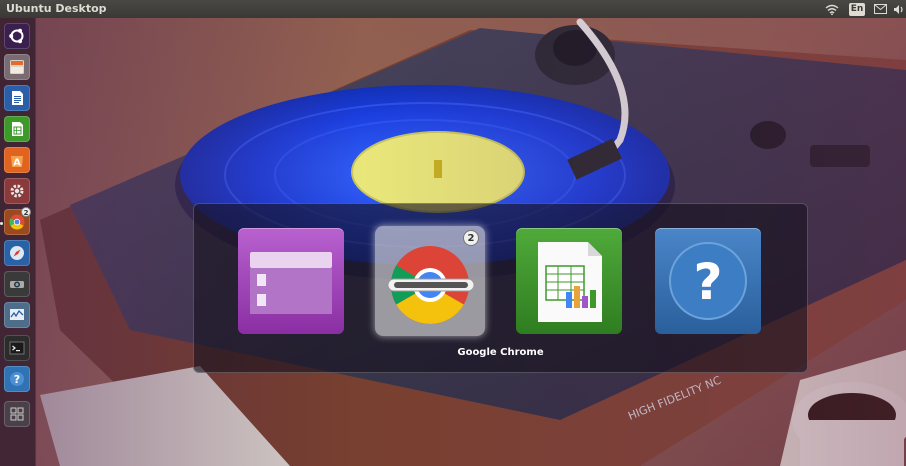  What do you see at coordinates (832, 9) in the screenshot?
I see `wifi-icon` at bounding box center [832, 9].